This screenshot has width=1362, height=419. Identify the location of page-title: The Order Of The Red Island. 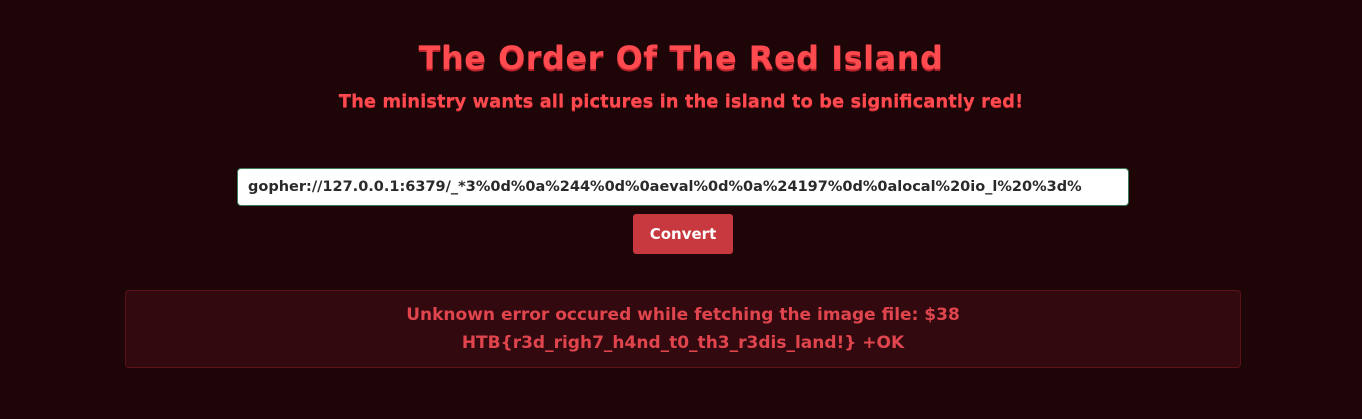
(681, 58).